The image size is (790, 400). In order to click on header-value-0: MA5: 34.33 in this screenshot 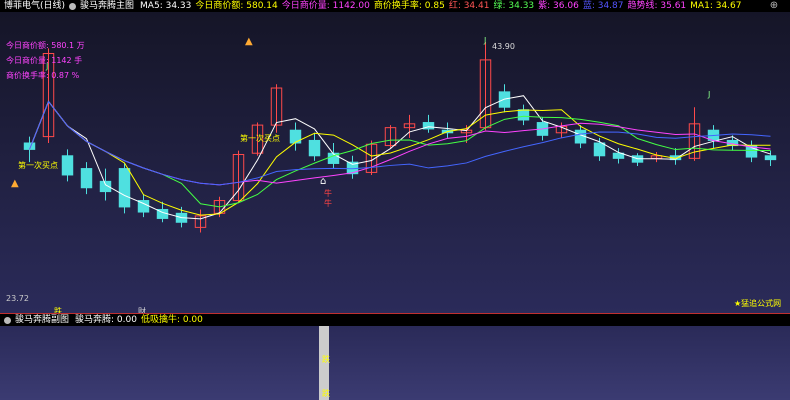, I will do `click(166, 6)`.